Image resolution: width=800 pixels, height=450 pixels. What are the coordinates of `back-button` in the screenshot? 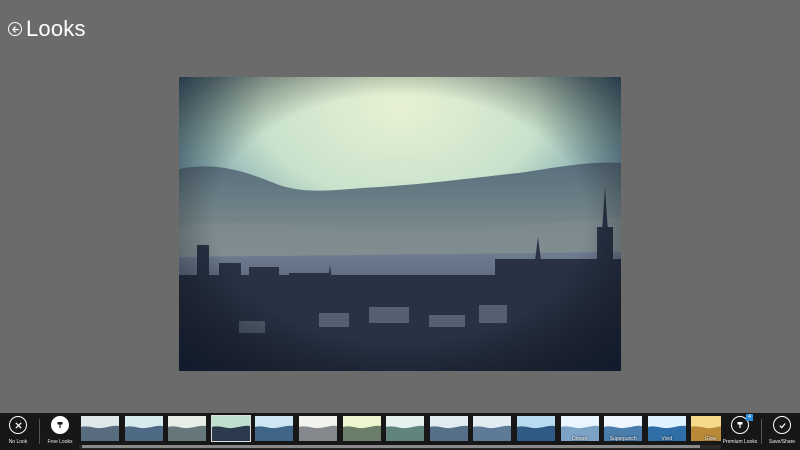 It's located at (15, 29).